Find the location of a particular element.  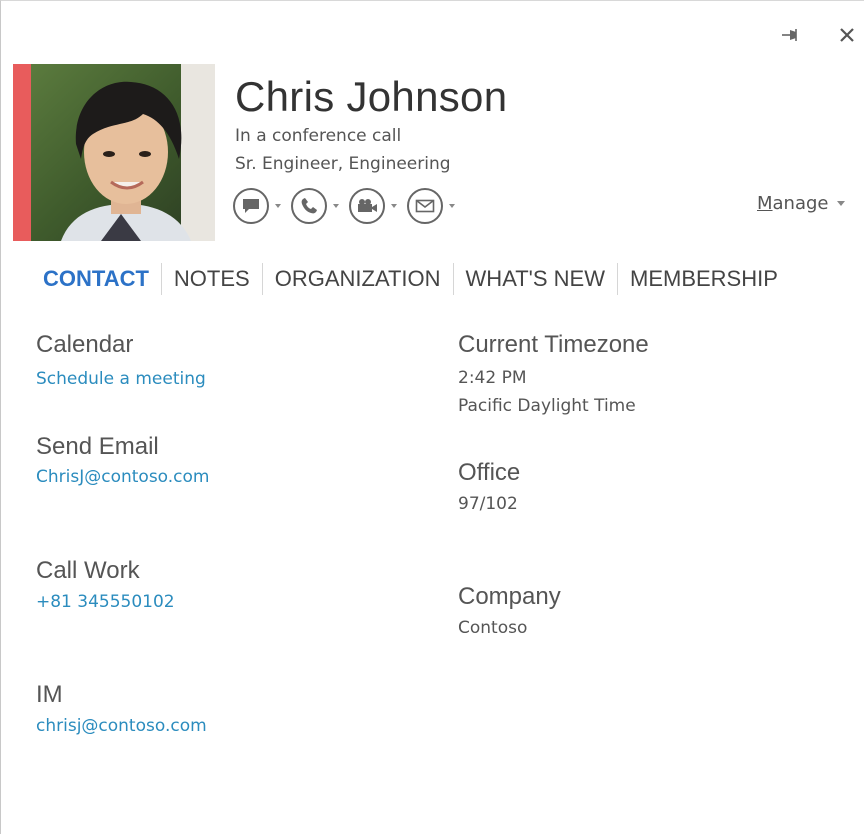

email-button is located at coordinates (431, 206).